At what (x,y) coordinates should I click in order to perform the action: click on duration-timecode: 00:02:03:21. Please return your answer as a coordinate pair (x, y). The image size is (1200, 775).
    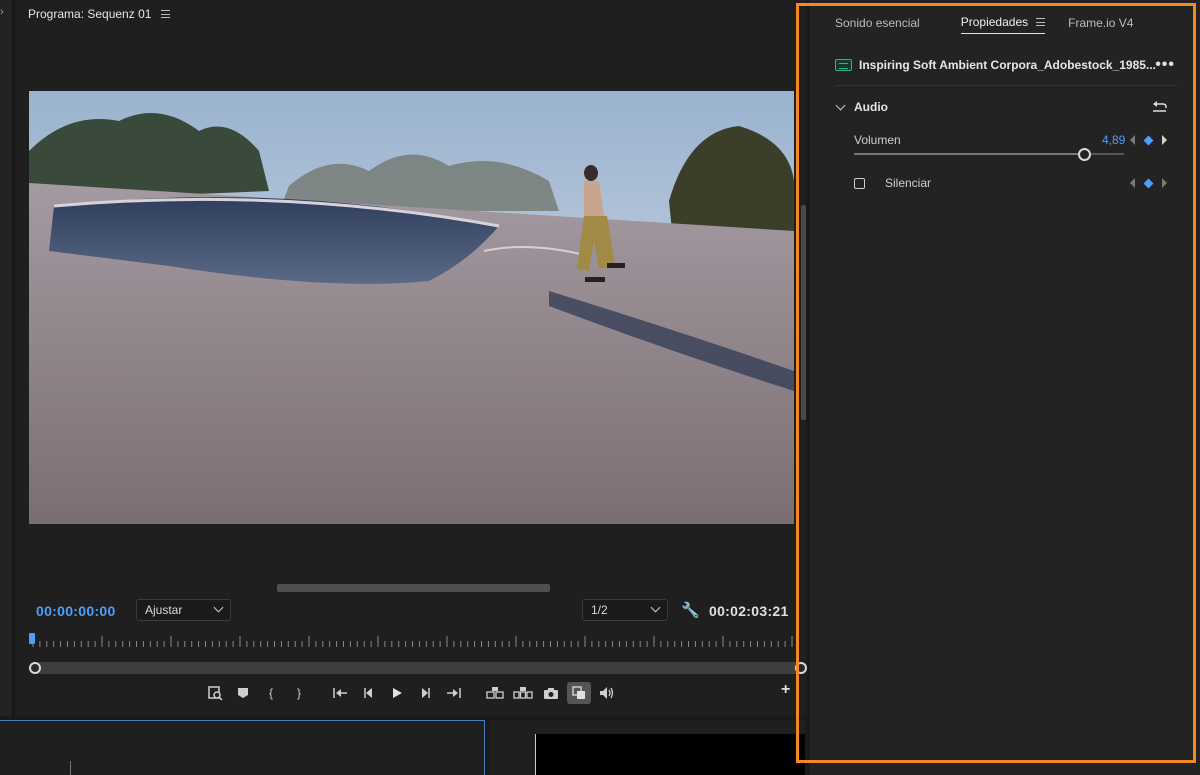
    Looking at the image, I should click on (749, 611).